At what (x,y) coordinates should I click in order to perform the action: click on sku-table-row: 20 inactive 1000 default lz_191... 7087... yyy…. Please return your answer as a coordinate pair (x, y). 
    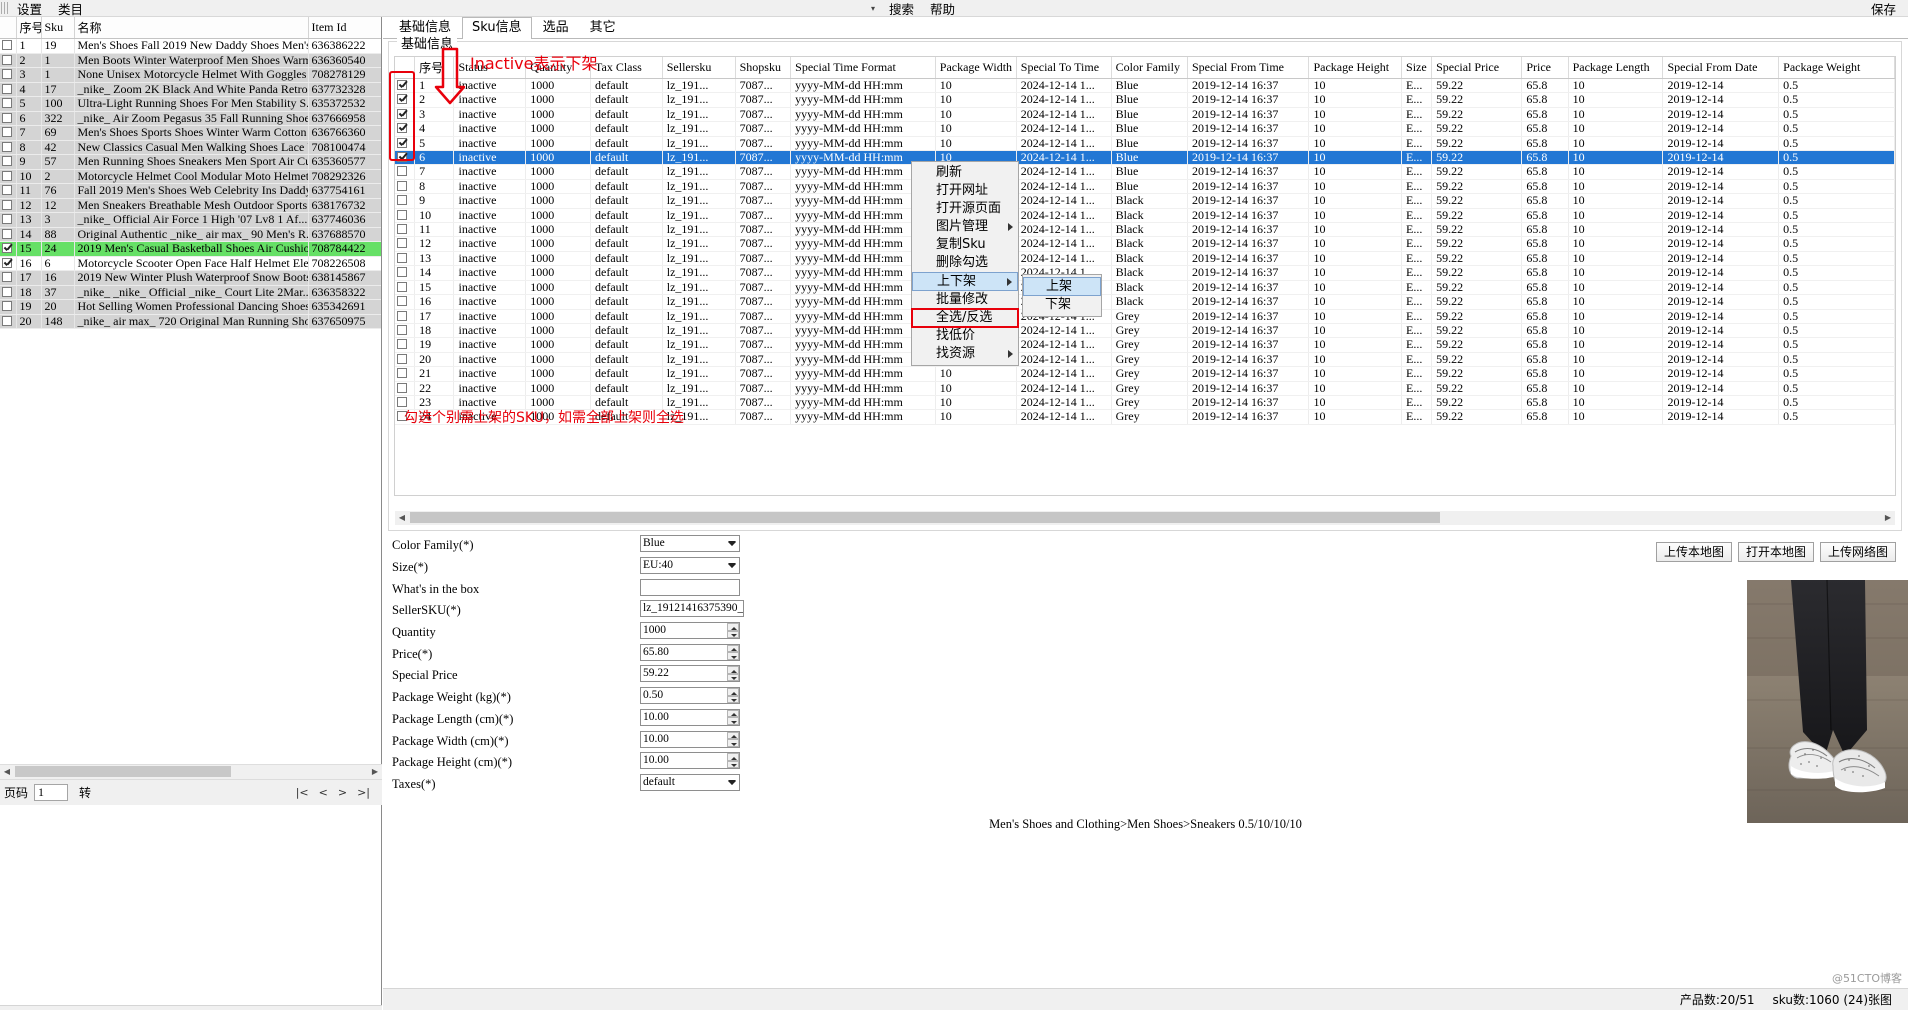
    Looking at the image, I should click on (1145, 360).